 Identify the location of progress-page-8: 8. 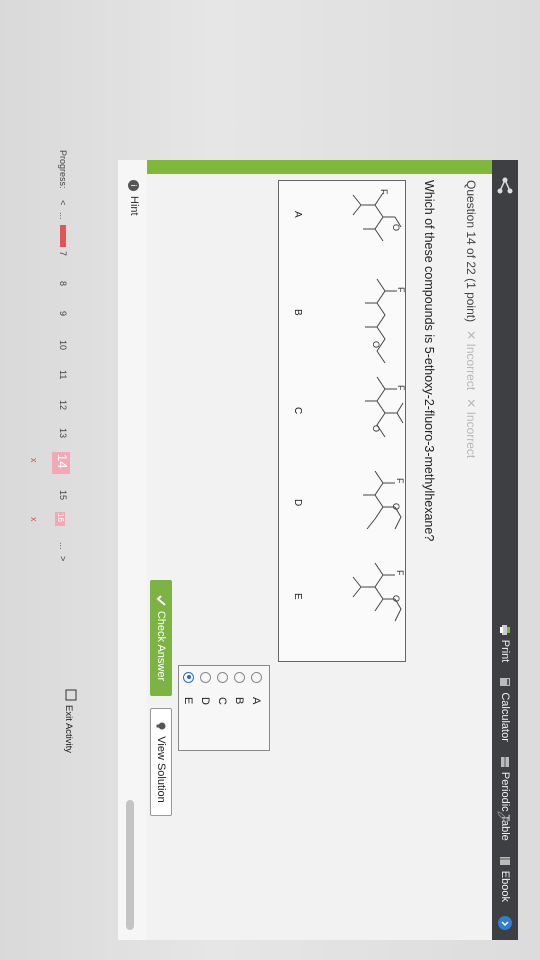
(63, 283).